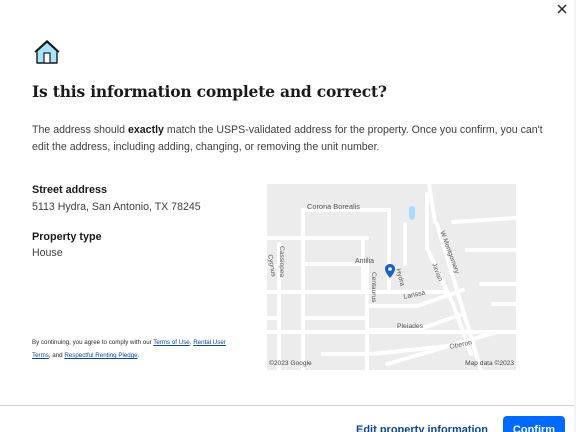  Describe the element at coordinates (47, 52) in the screenshot. I see `house-icon` at that location.